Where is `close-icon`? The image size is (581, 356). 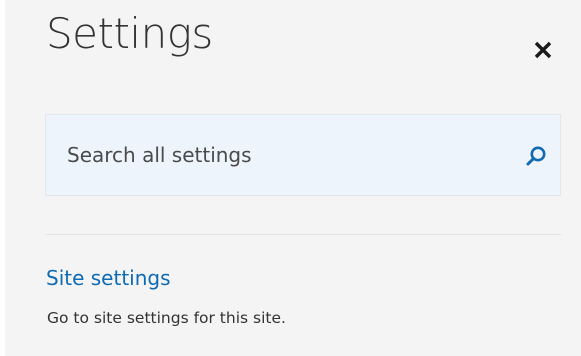 close-icon is located at coordinates (543, 50).